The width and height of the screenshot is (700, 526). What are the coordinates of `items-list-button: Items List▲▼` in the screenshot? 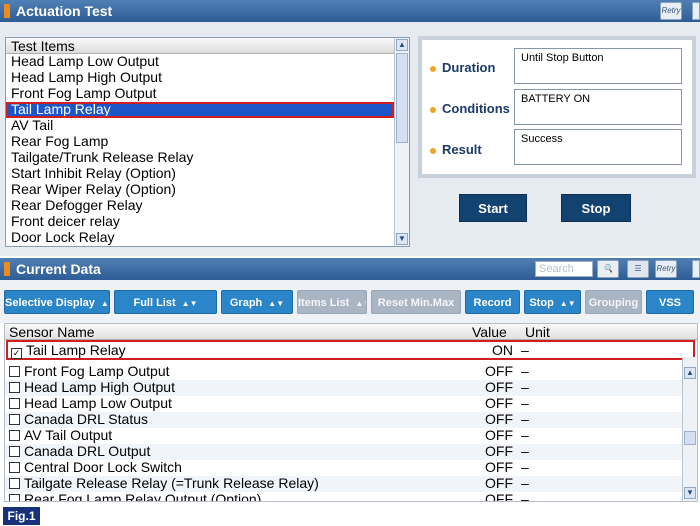 It's located at (332, 302).